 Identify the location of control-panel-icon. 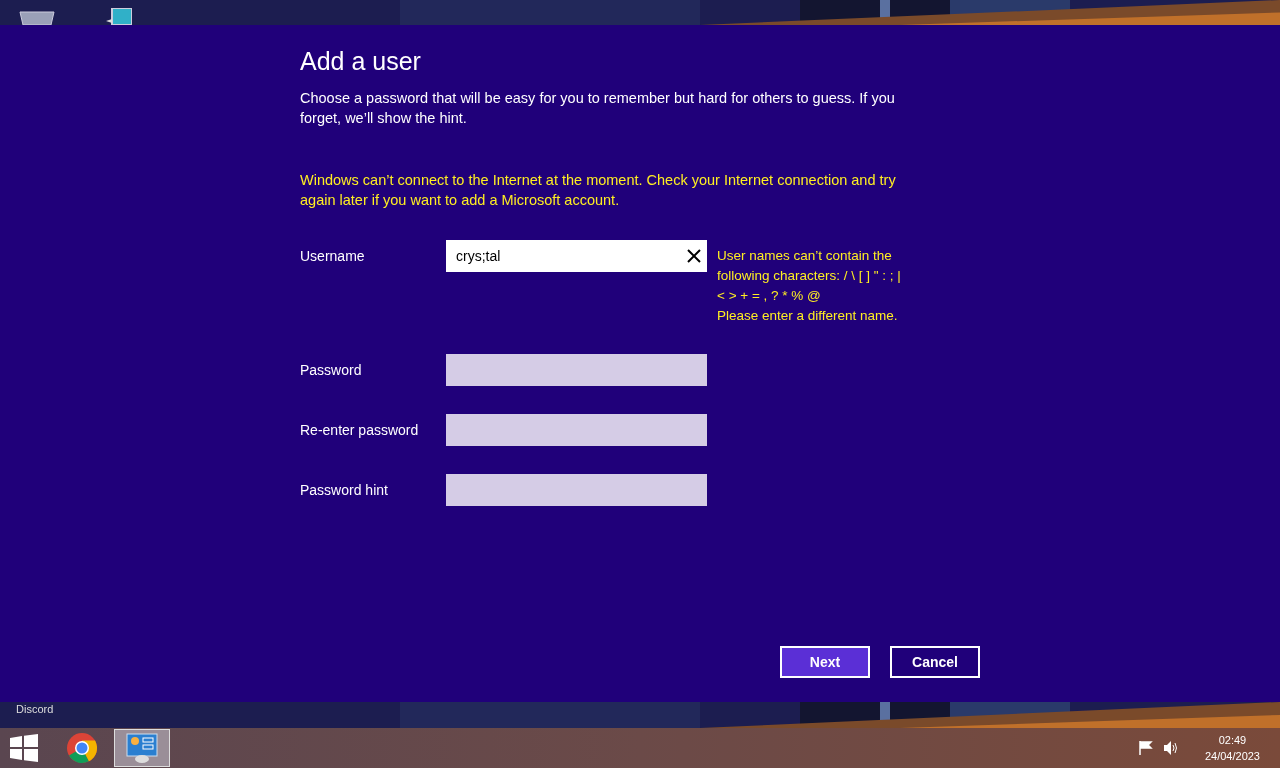
(142, 748).